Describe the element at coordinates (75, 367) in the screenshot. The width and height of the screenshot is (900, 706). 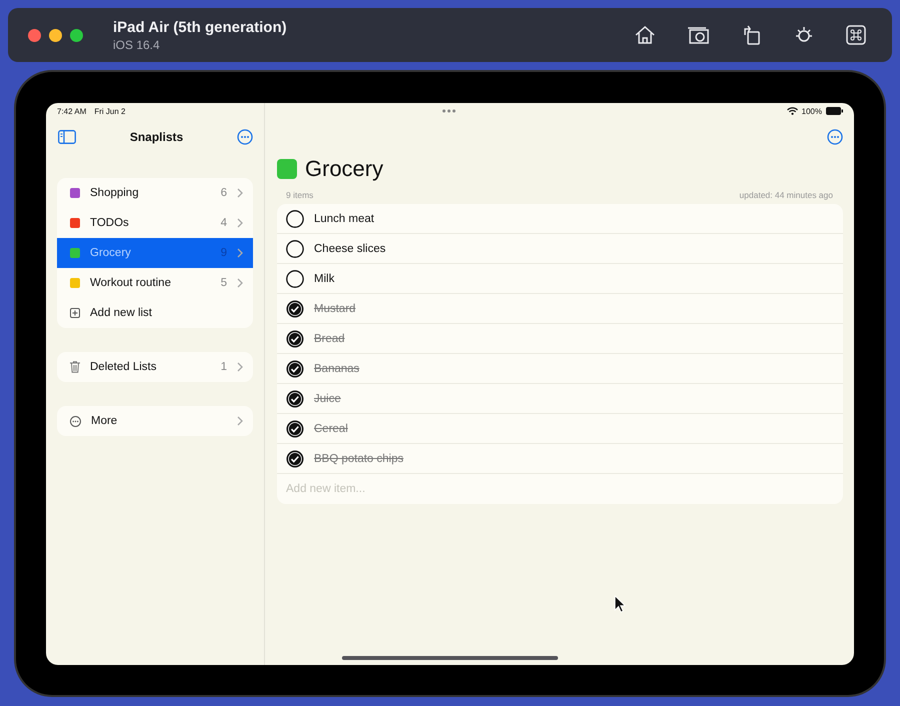
I see `trash-icon` at that location.